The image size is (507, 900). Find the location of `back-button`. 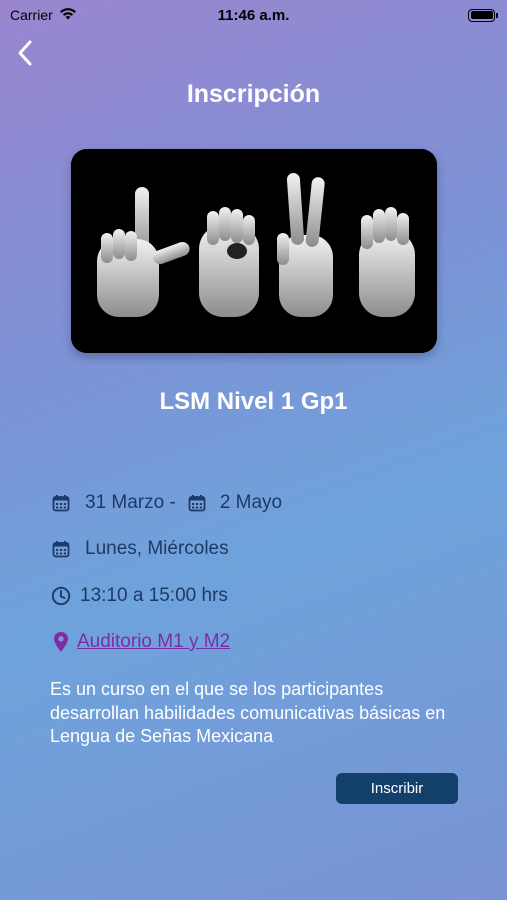

back-button is located at coordinates (25, 53).